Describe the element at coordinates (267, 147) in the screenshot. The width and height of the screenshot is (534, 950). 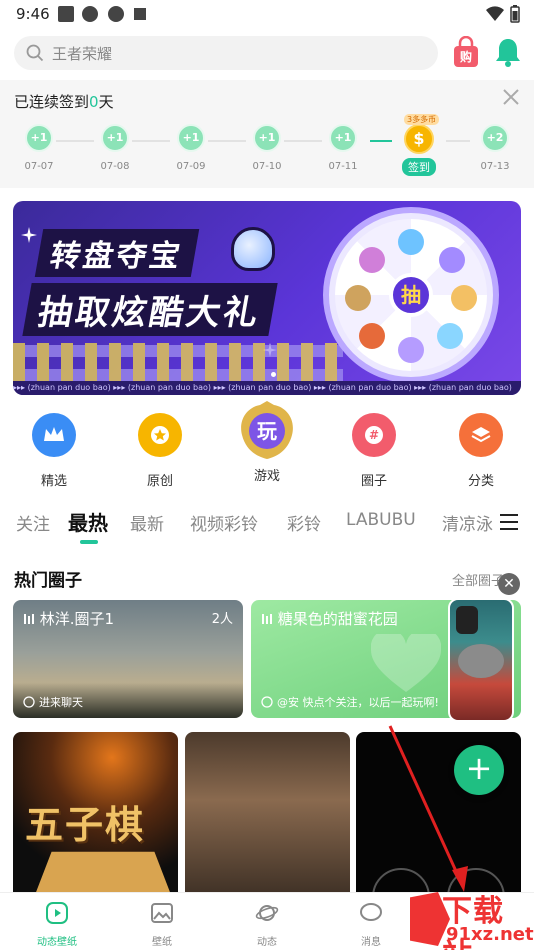
I see `checkin-day: +1 07-10` at that location.